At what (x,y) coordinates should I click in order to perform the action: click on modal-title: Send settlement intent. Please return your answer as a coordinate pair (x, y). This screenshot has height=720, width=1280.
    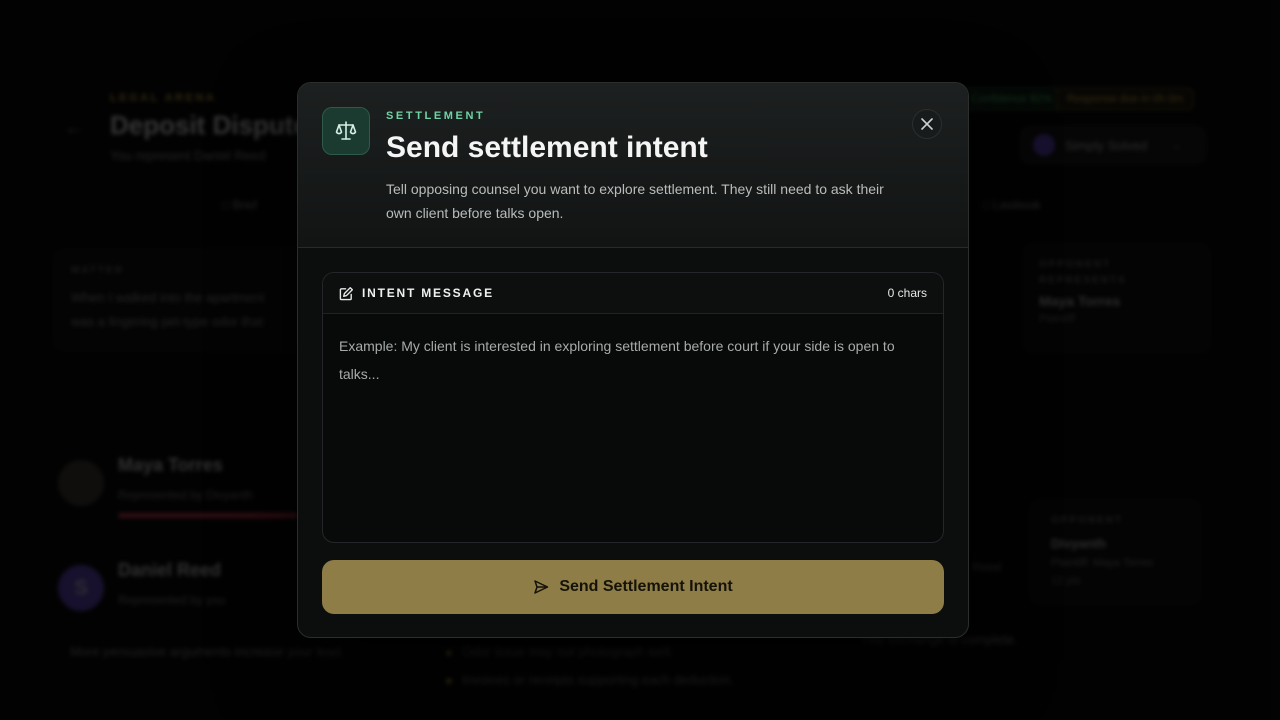
    Looking at the image, I should click on (547, 147).